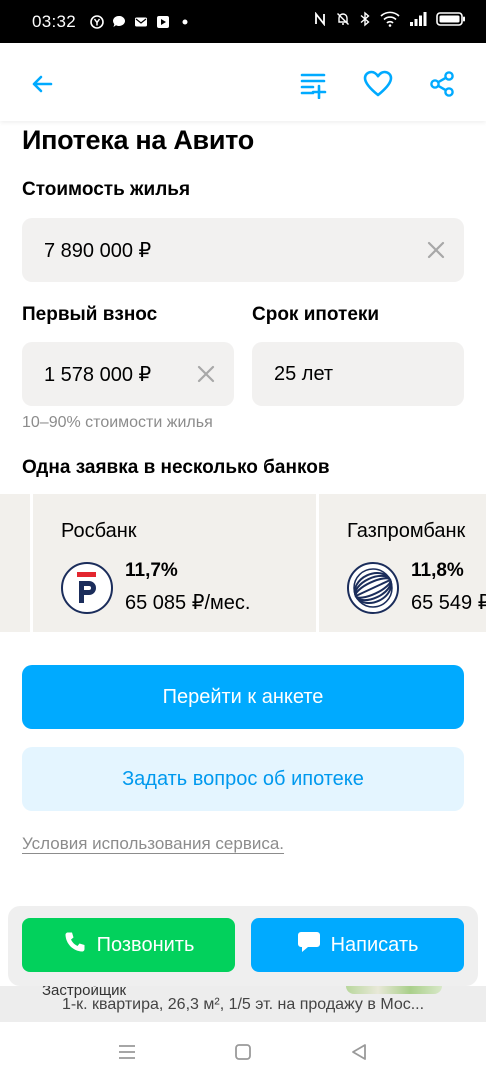 Image resolution: width=486 pixels, height=1080 pixels. Describe the element at coordinates (97, 21) in the screenshot. I see `yandex-icon` at that location.